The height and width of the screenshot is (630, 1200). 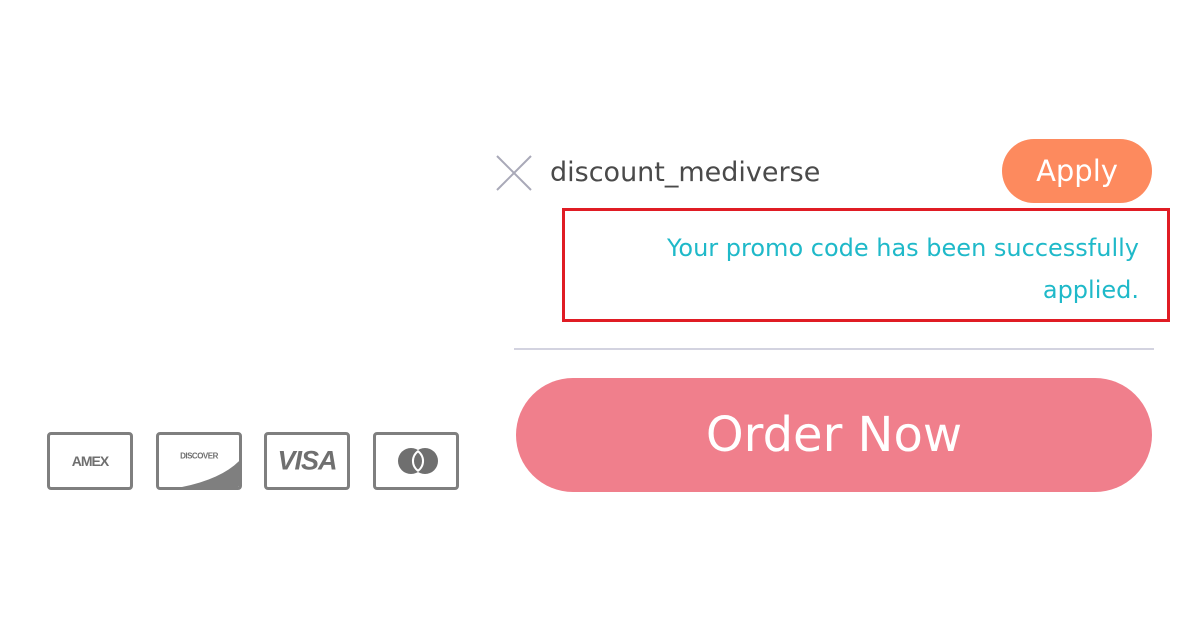 I want to click on order-now-button: Order Now, so click(x=834, y=435).